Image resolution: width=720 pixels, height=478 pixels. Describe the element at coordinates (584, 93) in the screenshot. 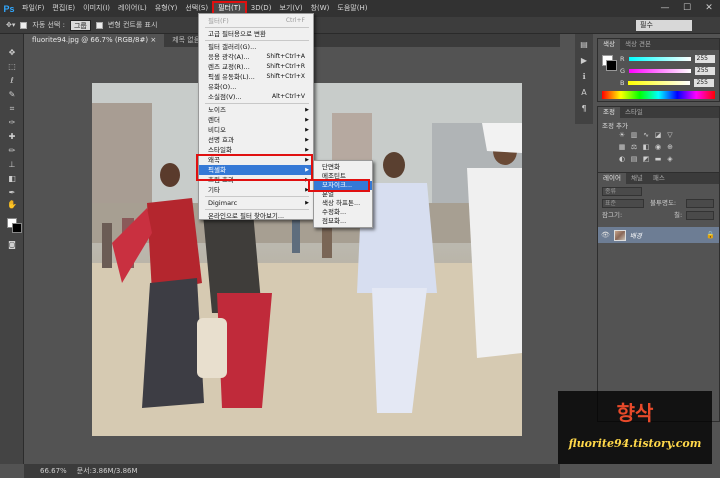

I see `character-icon: A` at that location.